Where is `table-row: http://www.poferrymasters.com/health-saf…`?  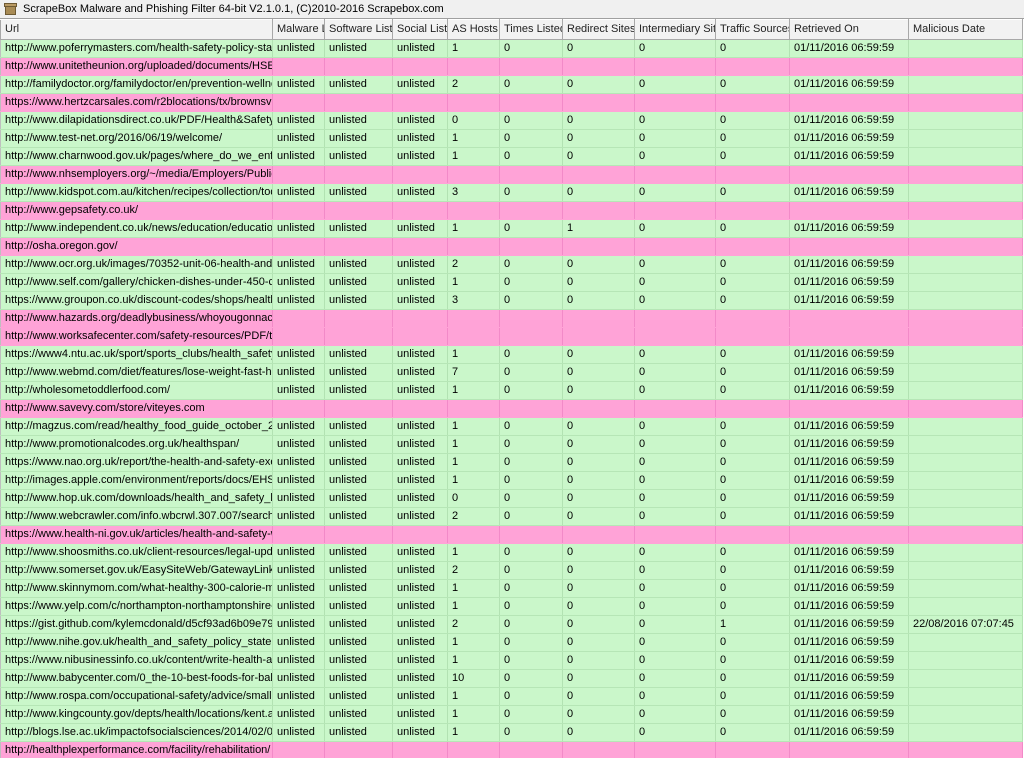
table-row: http://www.poferrymasters.com/health-saf… is located at coordinates (511, 48).